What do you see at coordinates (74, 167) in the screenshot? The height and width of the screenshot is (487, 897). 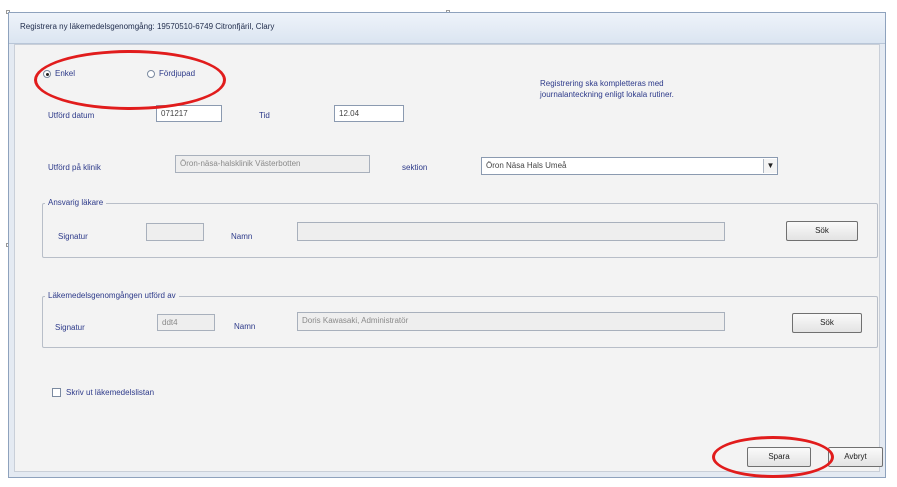 I see `utford-klinik-label: Utförd på klinik` at bounding box center [74, 167].